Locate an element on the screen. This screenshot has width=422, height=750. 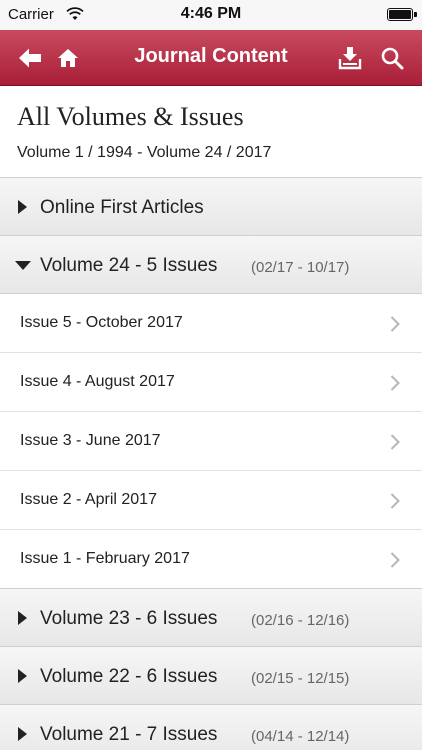
issue-label: Issue 1 - February 2017 is located at coordinates (105, 558).